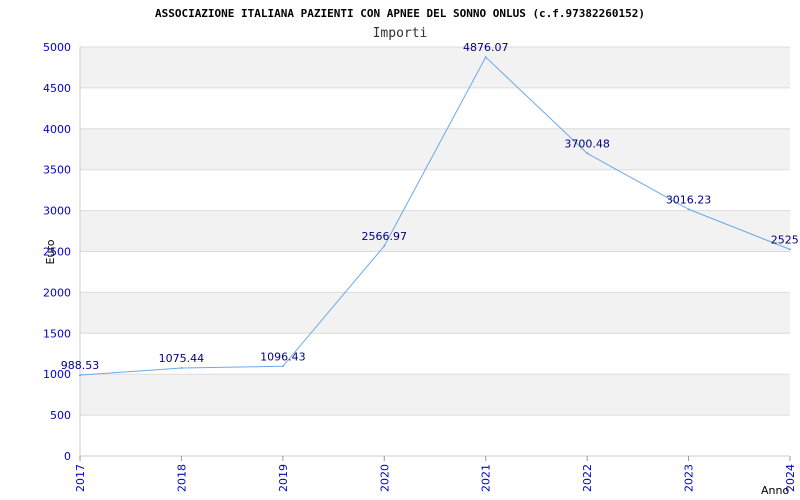  I want to click on x-tick-label: 2019, so click(283, 478).